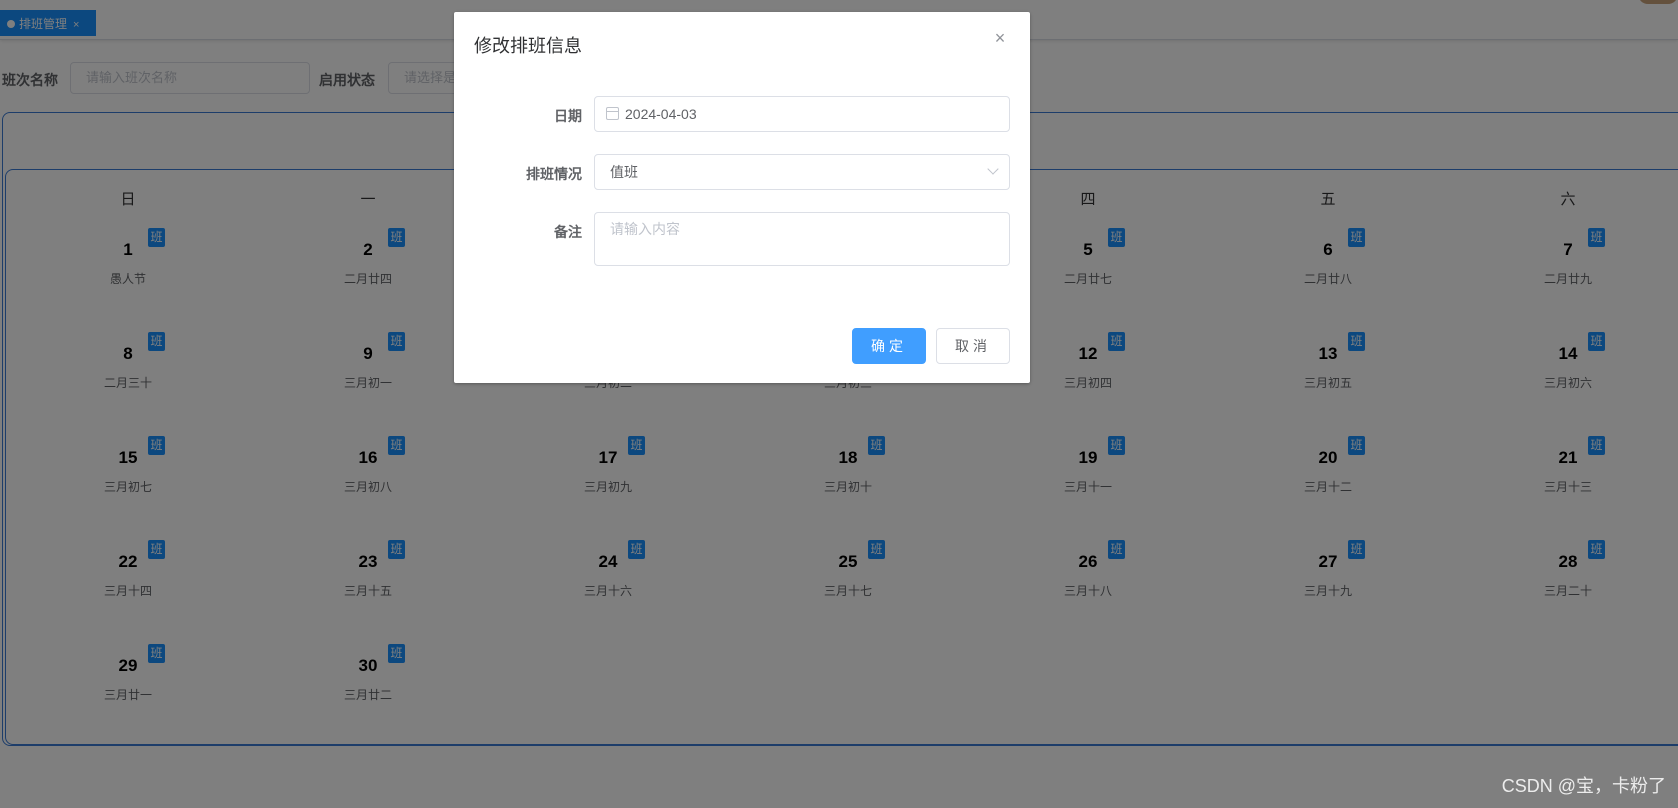 The height and width of the screenshot is (808, 1678). Describe the element at coordinates (528, 46) in the screenshot. I see `dialog-title: 修改排班信息` at that location.